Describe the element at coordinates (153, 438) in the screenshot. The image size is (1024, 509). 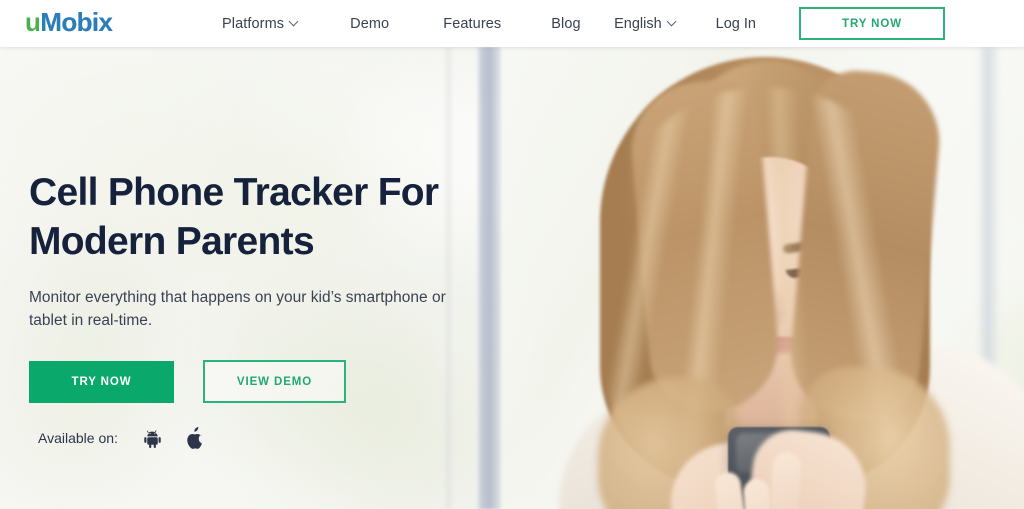
I see `android-icon` at that location.